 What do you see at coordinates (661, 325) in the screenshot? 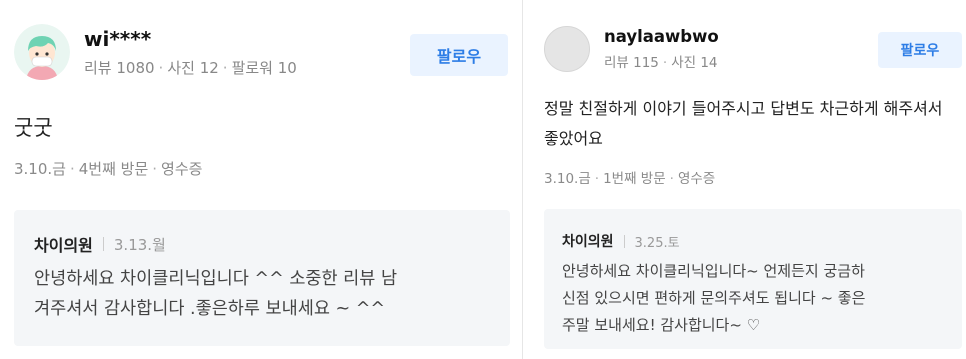
I see `reply-line: 주말 보내세요! 감사합니다~ ♡` at bounding box center [661, 325].